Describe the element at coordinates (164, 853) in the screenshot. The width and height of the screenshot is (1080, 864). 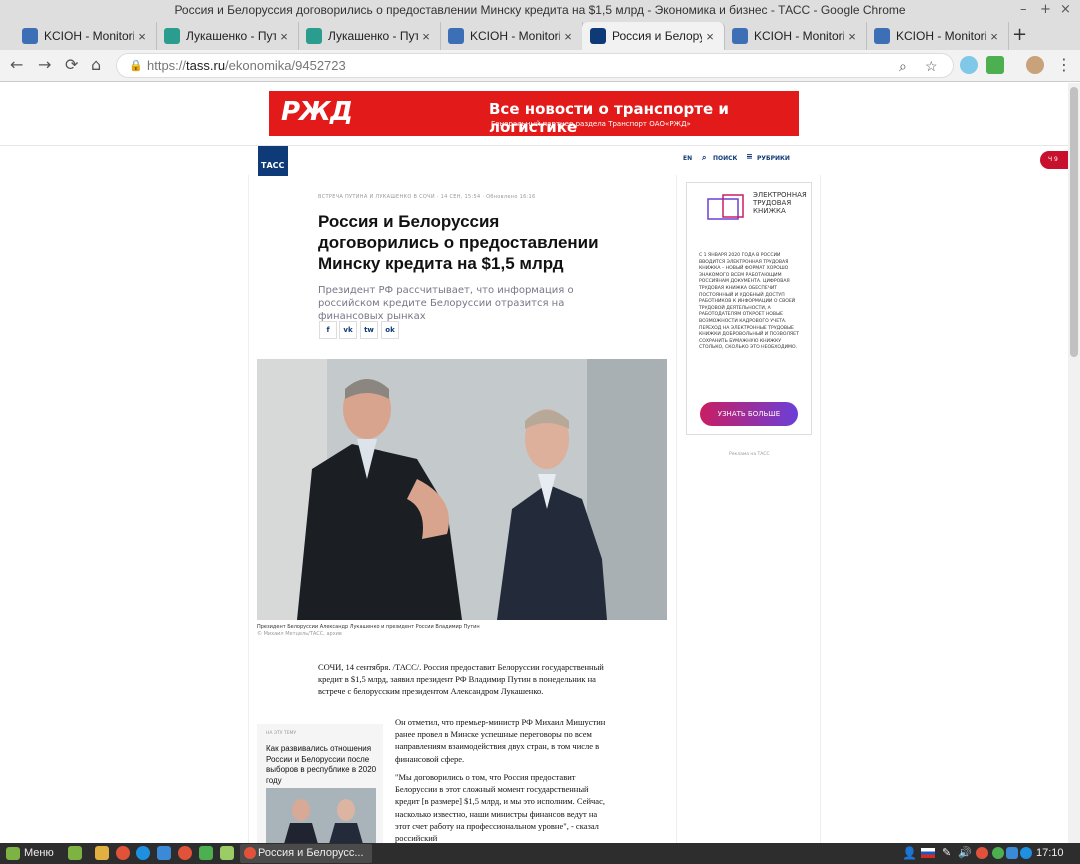
I see `files-launcher-icon` at that location.